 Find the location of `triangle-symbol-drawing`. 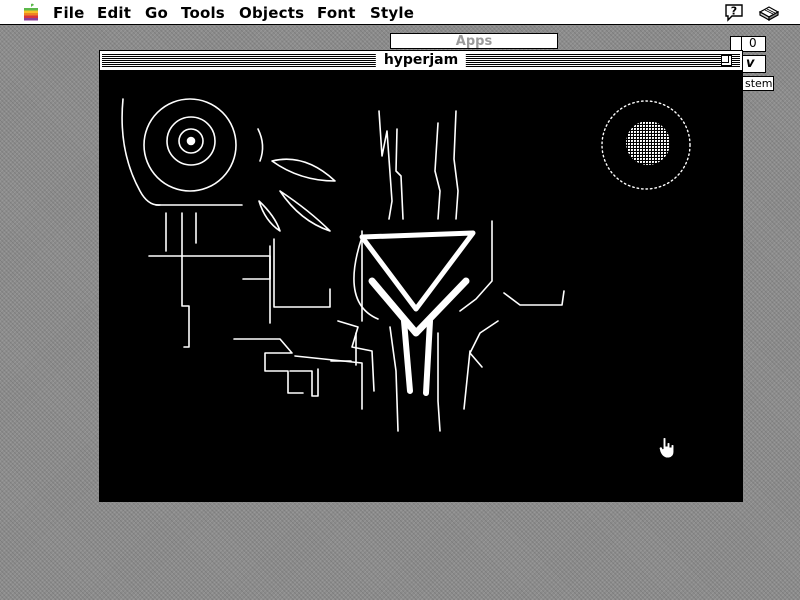

triangle-symbol-drawing is located at coordinates (417, 313).